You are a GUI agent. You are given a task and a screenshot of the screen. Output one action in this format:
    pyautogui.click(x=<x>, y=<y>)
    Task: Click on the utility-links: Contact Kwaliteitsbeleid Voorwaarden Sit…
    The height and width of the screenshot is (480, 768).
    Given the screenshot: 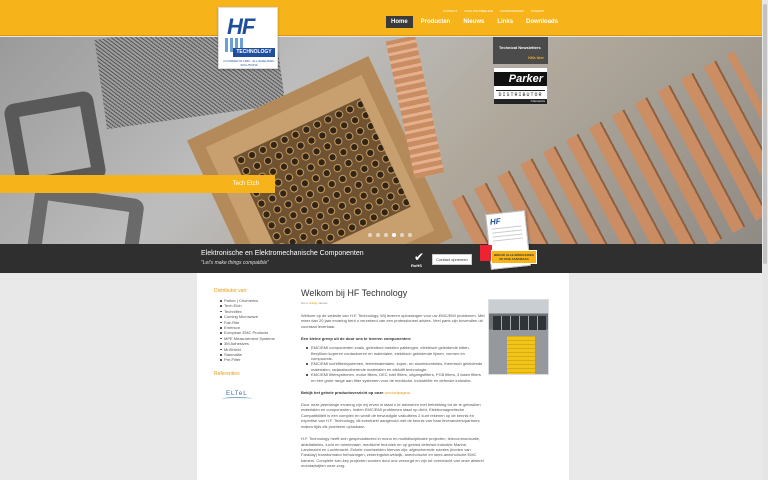 What is the action you would take?
    pyautogui.click(x=493, y=11)
    